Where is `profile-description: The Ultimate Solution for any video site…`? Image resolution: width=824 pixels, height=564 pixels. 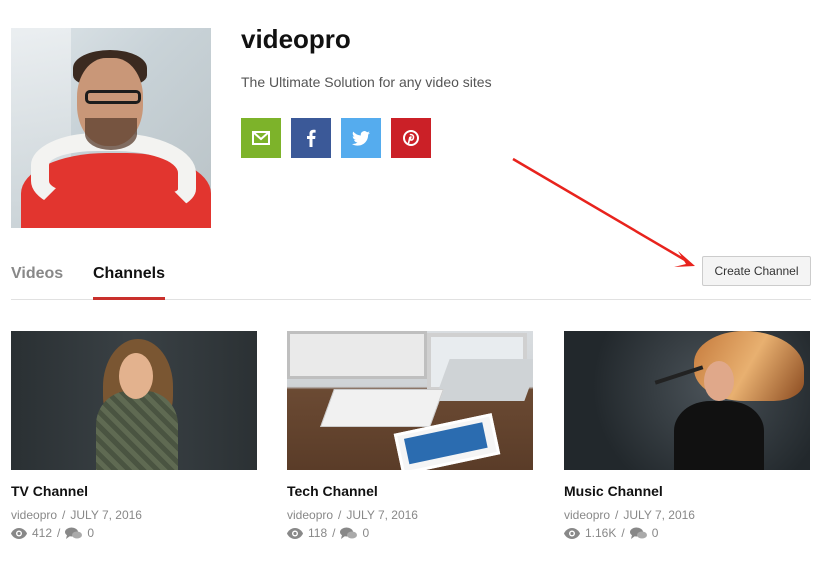 profile-description: The Ultimate Solution for any video site… is located at coordinates (366, 82).